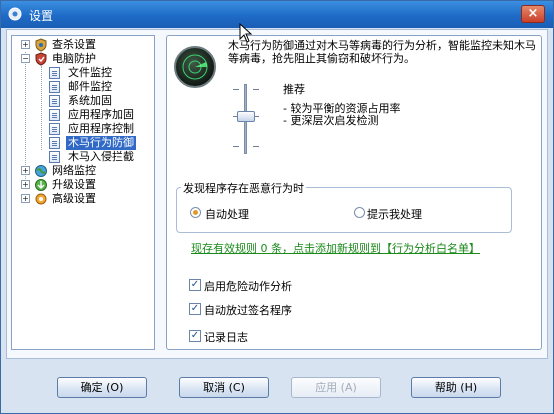  What do you see at coordinates (335, 248) in the screenshot?
I see `behavior-whitelist-link: 现存有效规则 0 条，点击添加新规则到【行为分析白名单】` at bounding box center [335, 248].